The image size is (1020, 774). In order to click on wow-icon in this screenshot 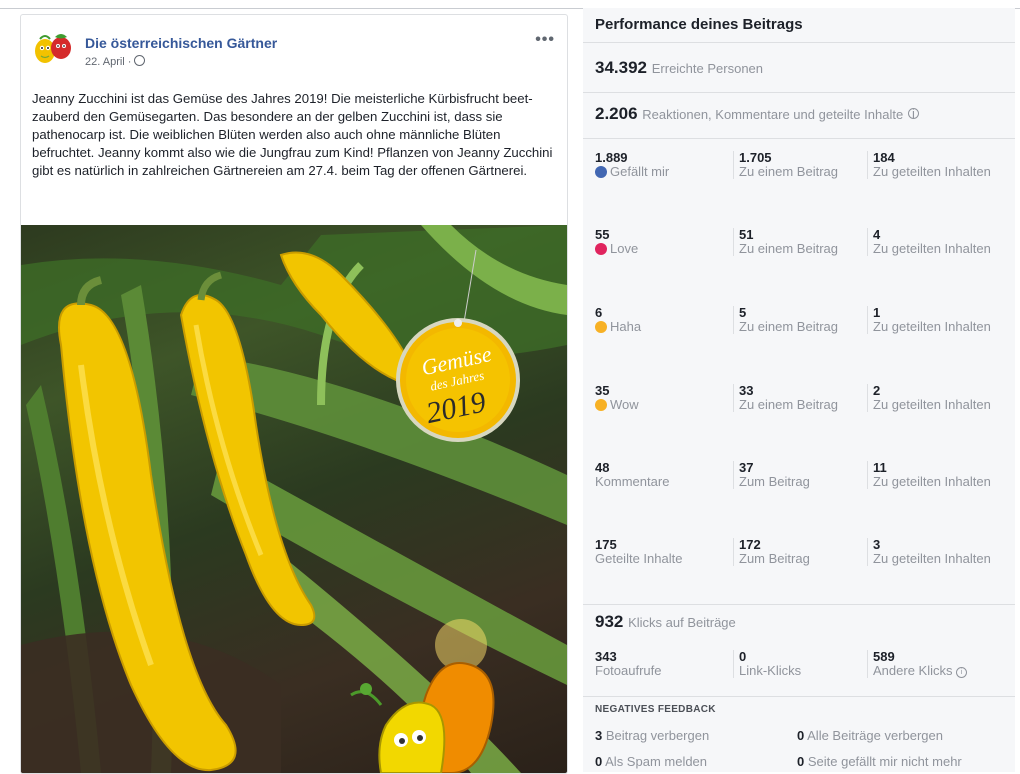, I will do `click(601, 405)`.